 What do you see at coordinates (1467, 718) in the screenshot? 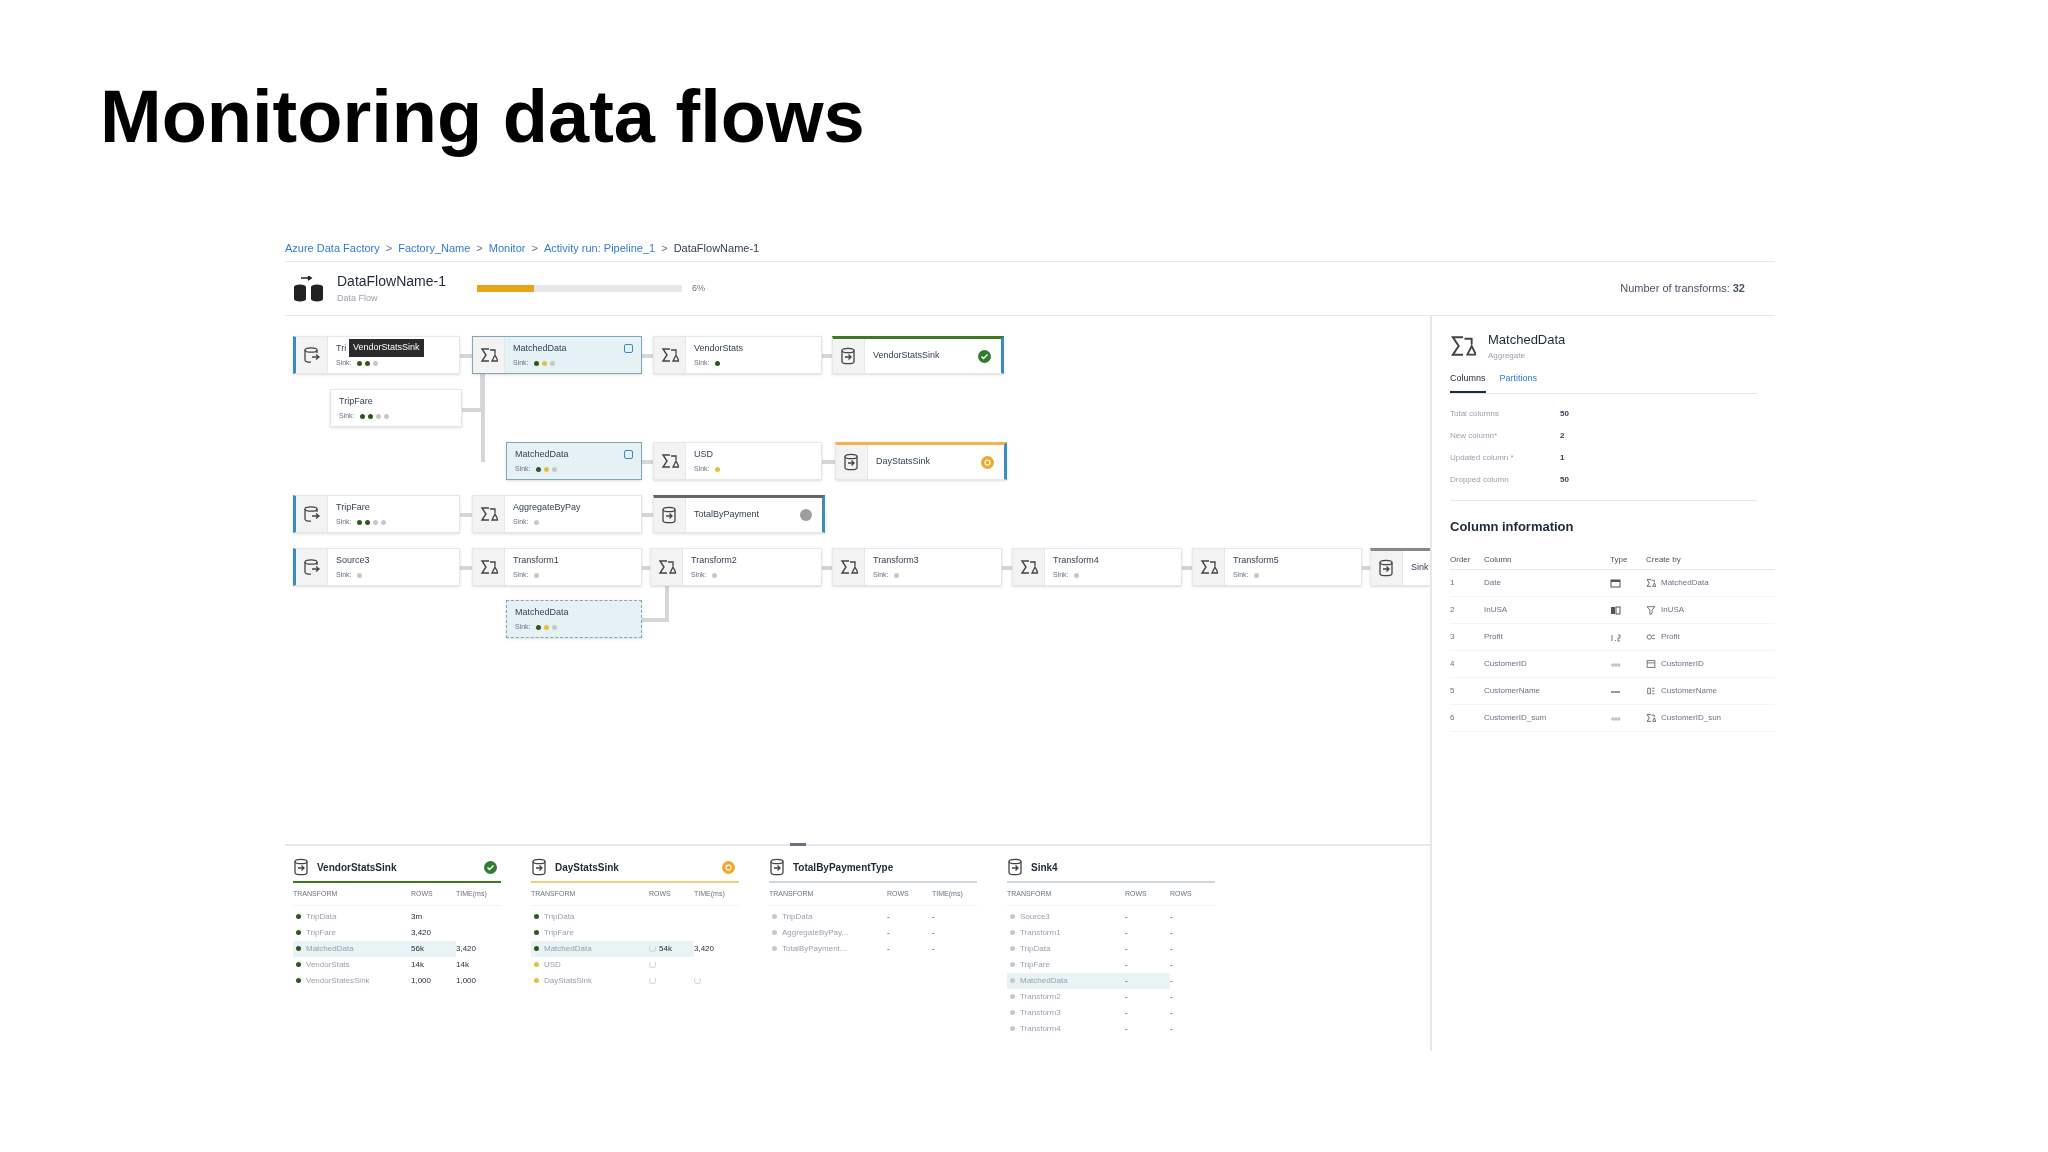
I see `table-cell: 6` at bounding box center [1467, 718].